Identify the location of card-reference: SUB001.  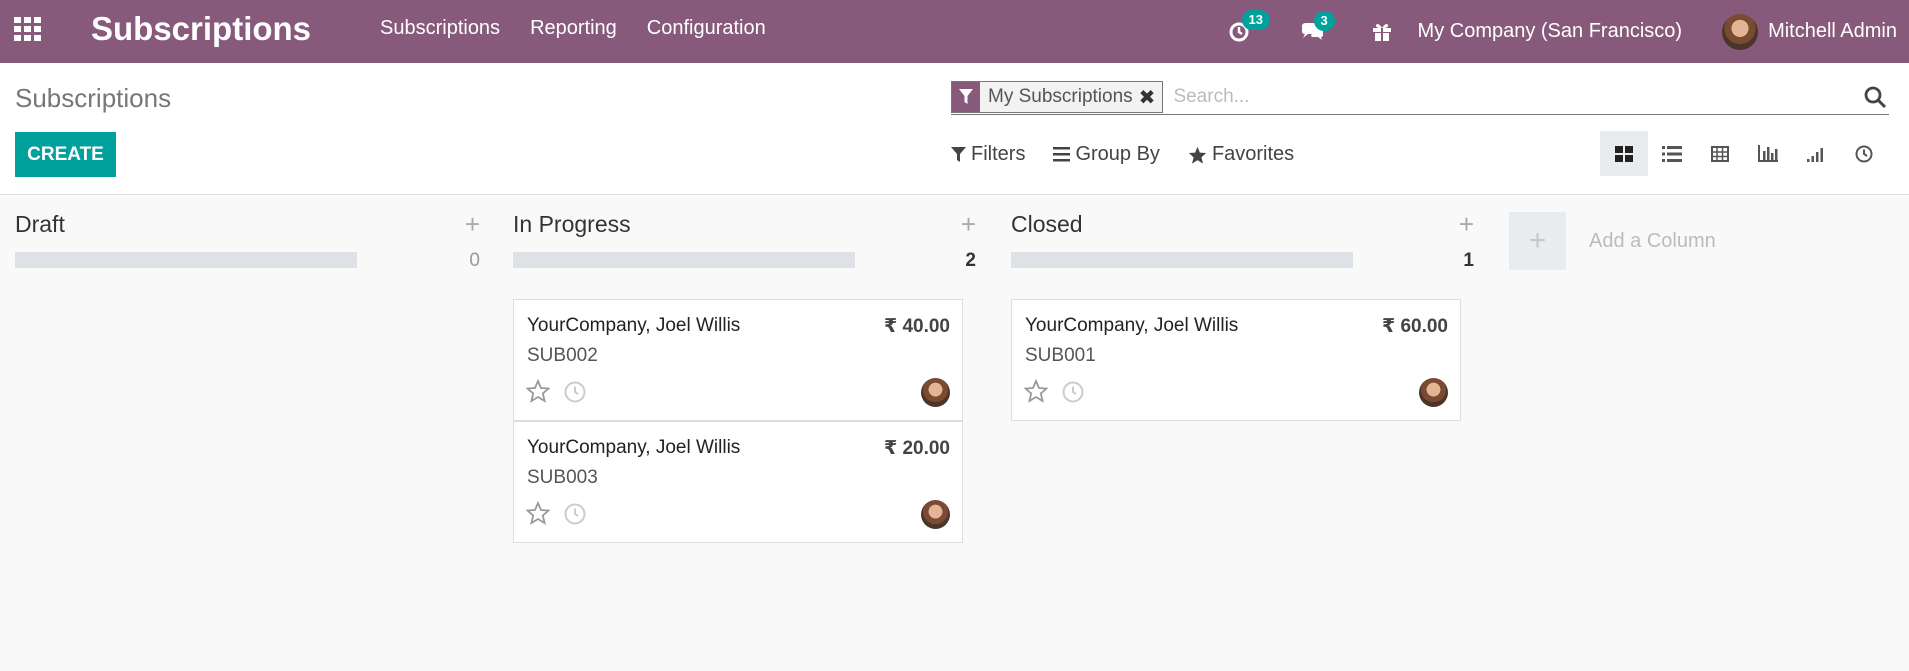
(1060, 355).